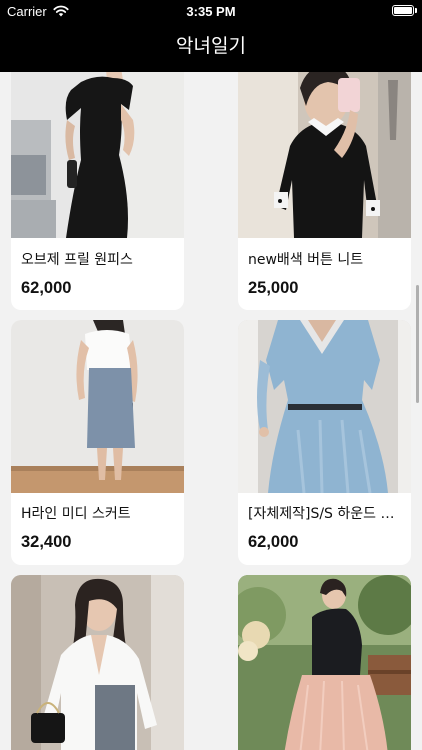 The width and height of the screenshot is (422, 750). I want to click on product-name: 오브제 프릴 원피스, so click(77, 260).